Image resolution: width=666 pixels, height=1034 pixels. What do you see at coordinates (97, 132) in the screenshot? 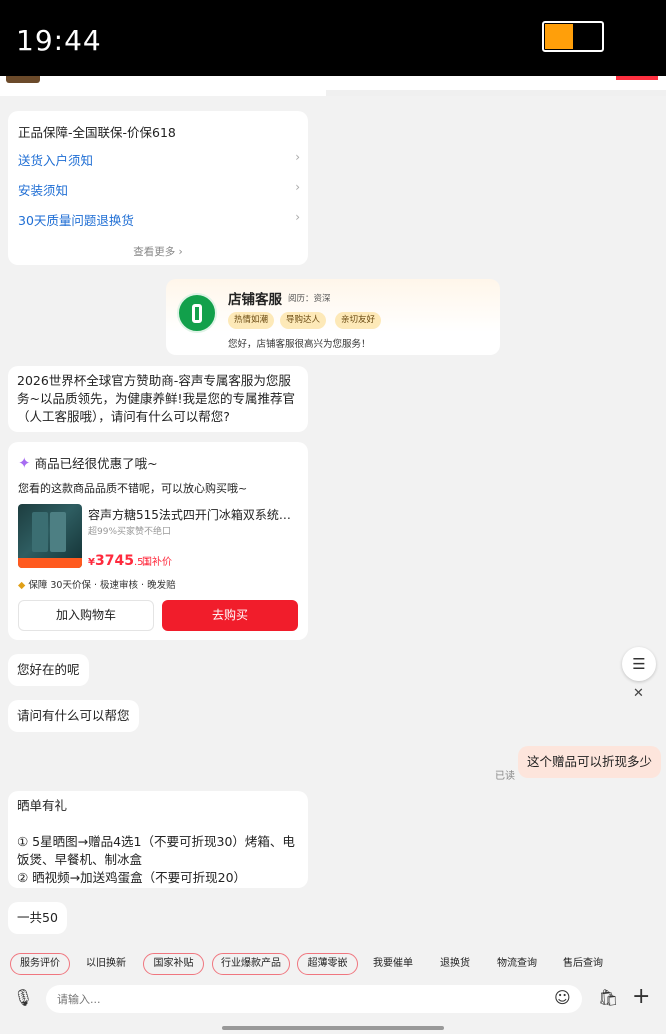
I see `guarantee-title: 正品保障-全国联保-价保618` at bounding box center [97, 132].